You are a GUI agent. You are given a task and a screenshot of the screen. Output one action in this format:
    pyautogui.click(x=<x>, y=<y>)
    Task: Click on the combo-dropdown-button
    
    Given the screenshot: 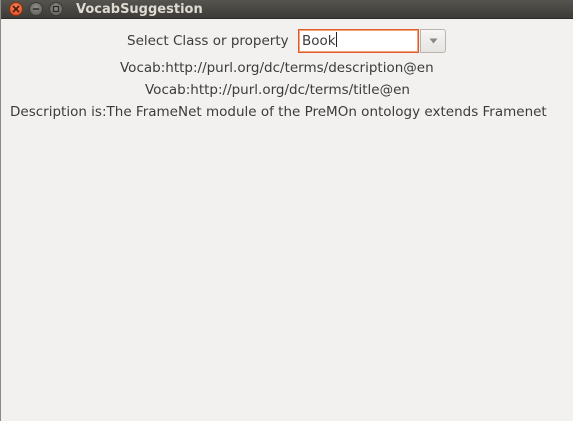 What is the action you would take?
    pyautogui.click(x=433, y=41)
    